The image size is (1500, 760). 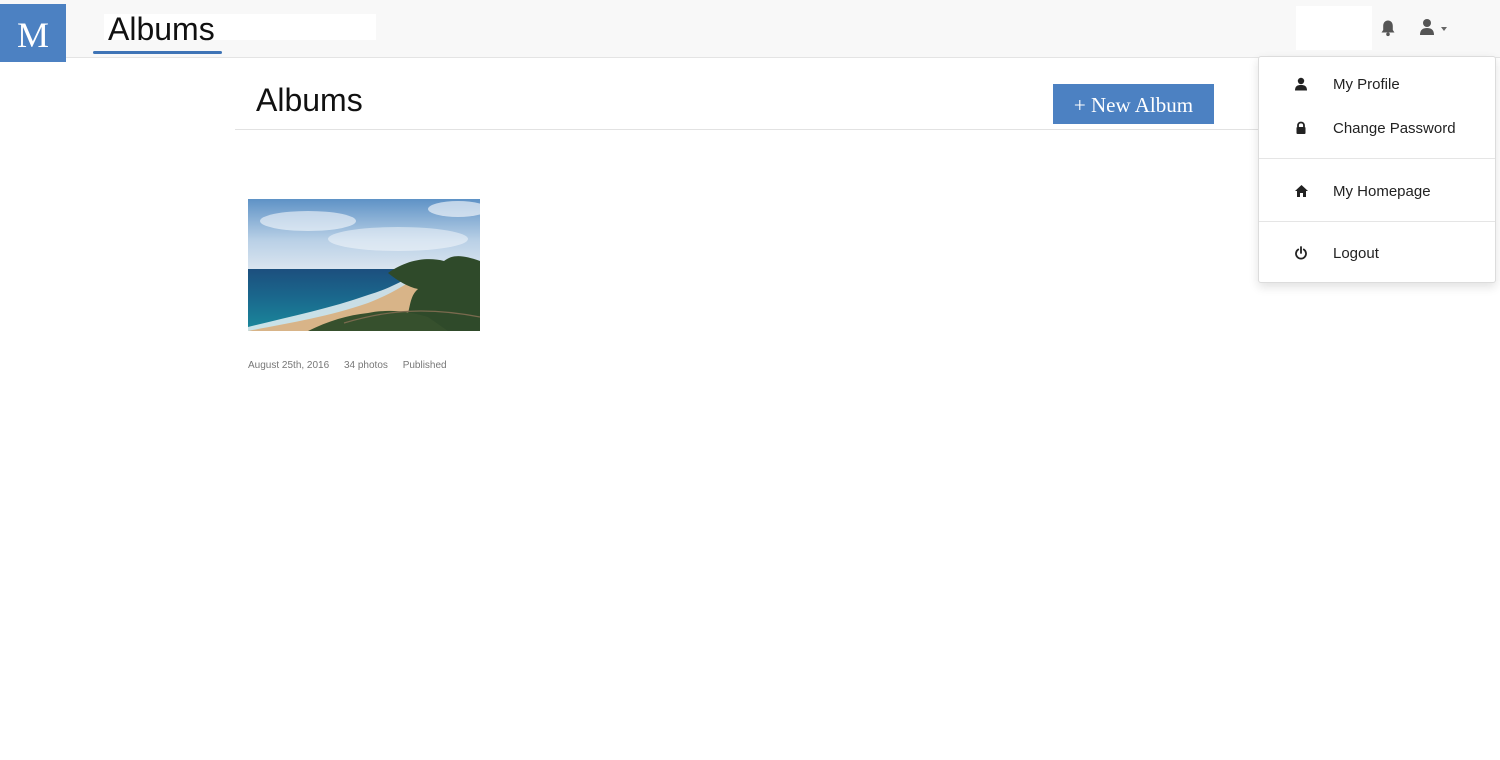 I want to click on menu-item-label: Logout, so click(x=1356, y=253).